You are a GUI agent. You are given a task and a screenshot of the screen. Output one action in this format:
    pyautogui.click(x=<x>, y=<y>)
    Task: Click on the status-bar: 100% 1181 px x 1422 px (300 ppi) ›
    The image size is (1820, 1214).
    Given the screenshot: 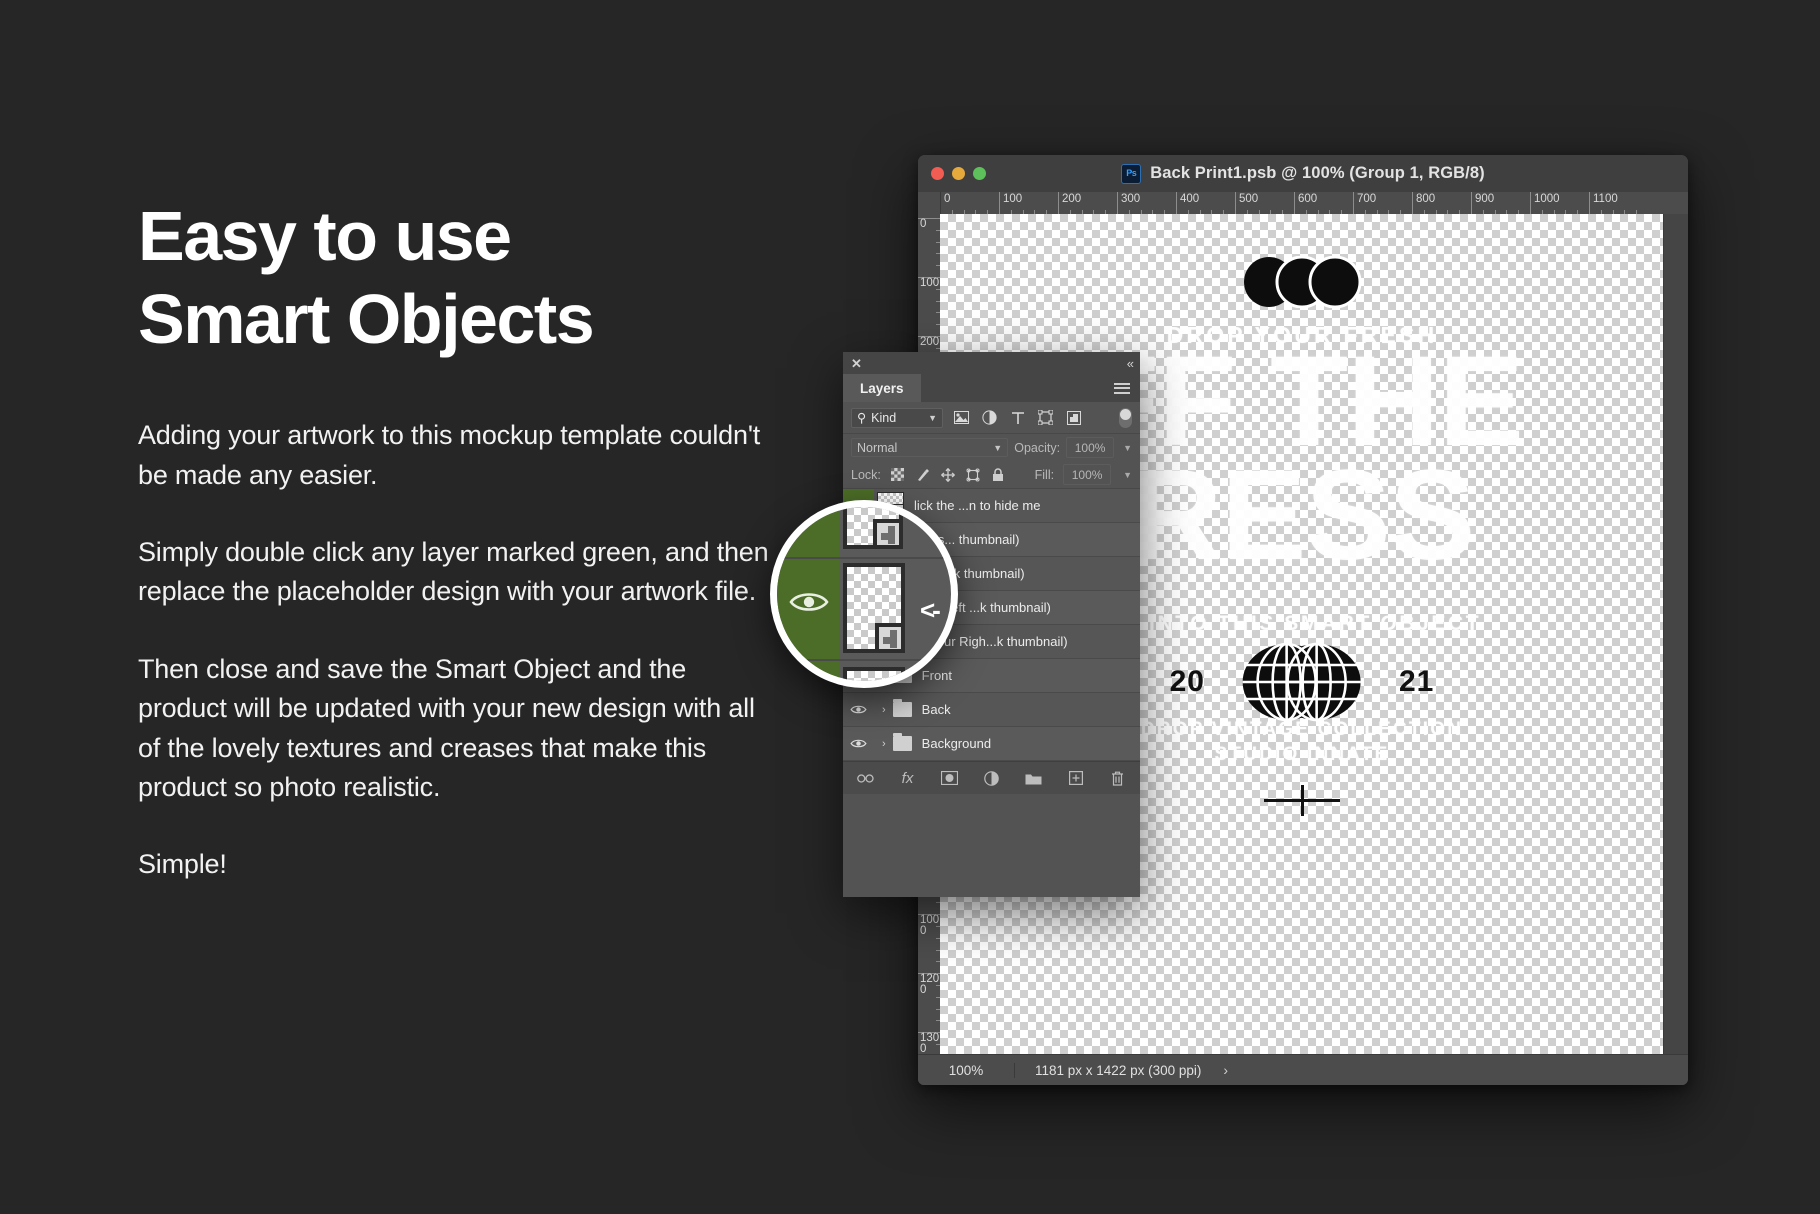 What is the action you would take?
    pyautogui.click(x=1303, y=1069)
    